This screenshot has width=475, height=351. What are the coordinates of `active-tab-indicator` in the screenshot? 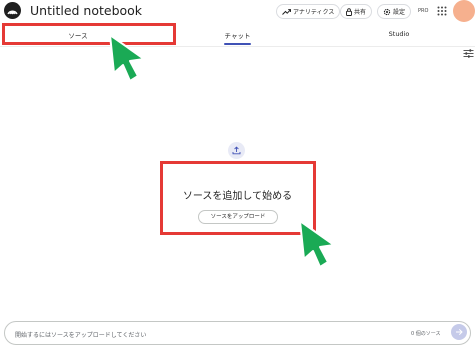 It's located at (237, 44).